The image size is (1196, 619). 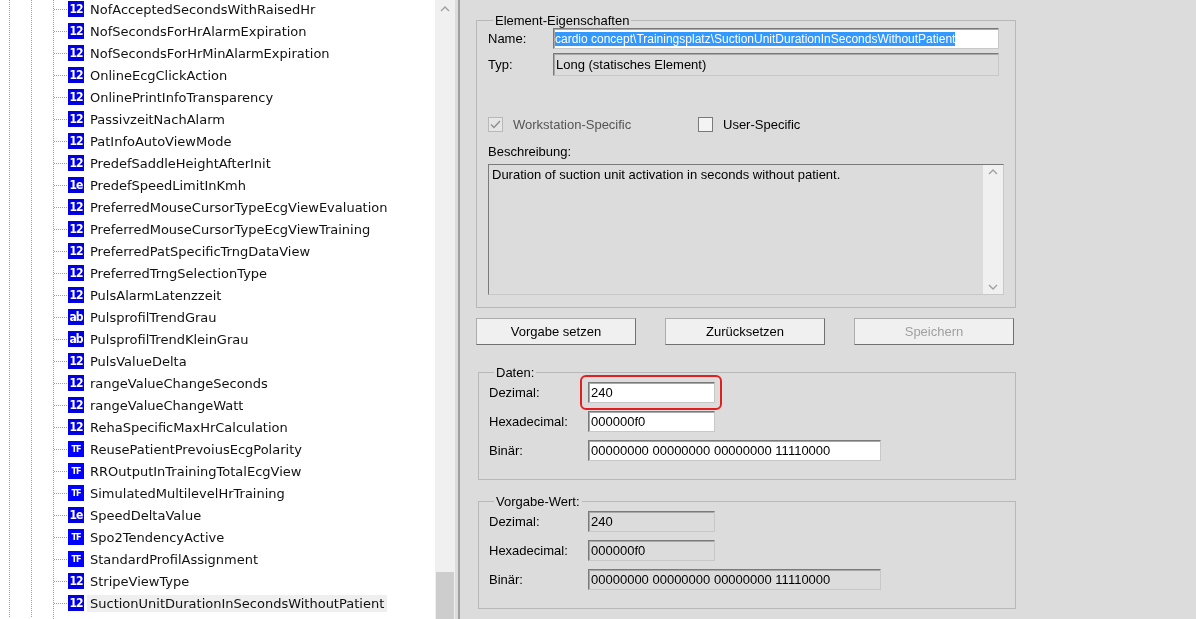 What do you see at coordinates (203, 9) in the screenshot?
I see `tree-item: NofAcceptedSecondsWithRaisedHr` at bounding box center [203, 9].